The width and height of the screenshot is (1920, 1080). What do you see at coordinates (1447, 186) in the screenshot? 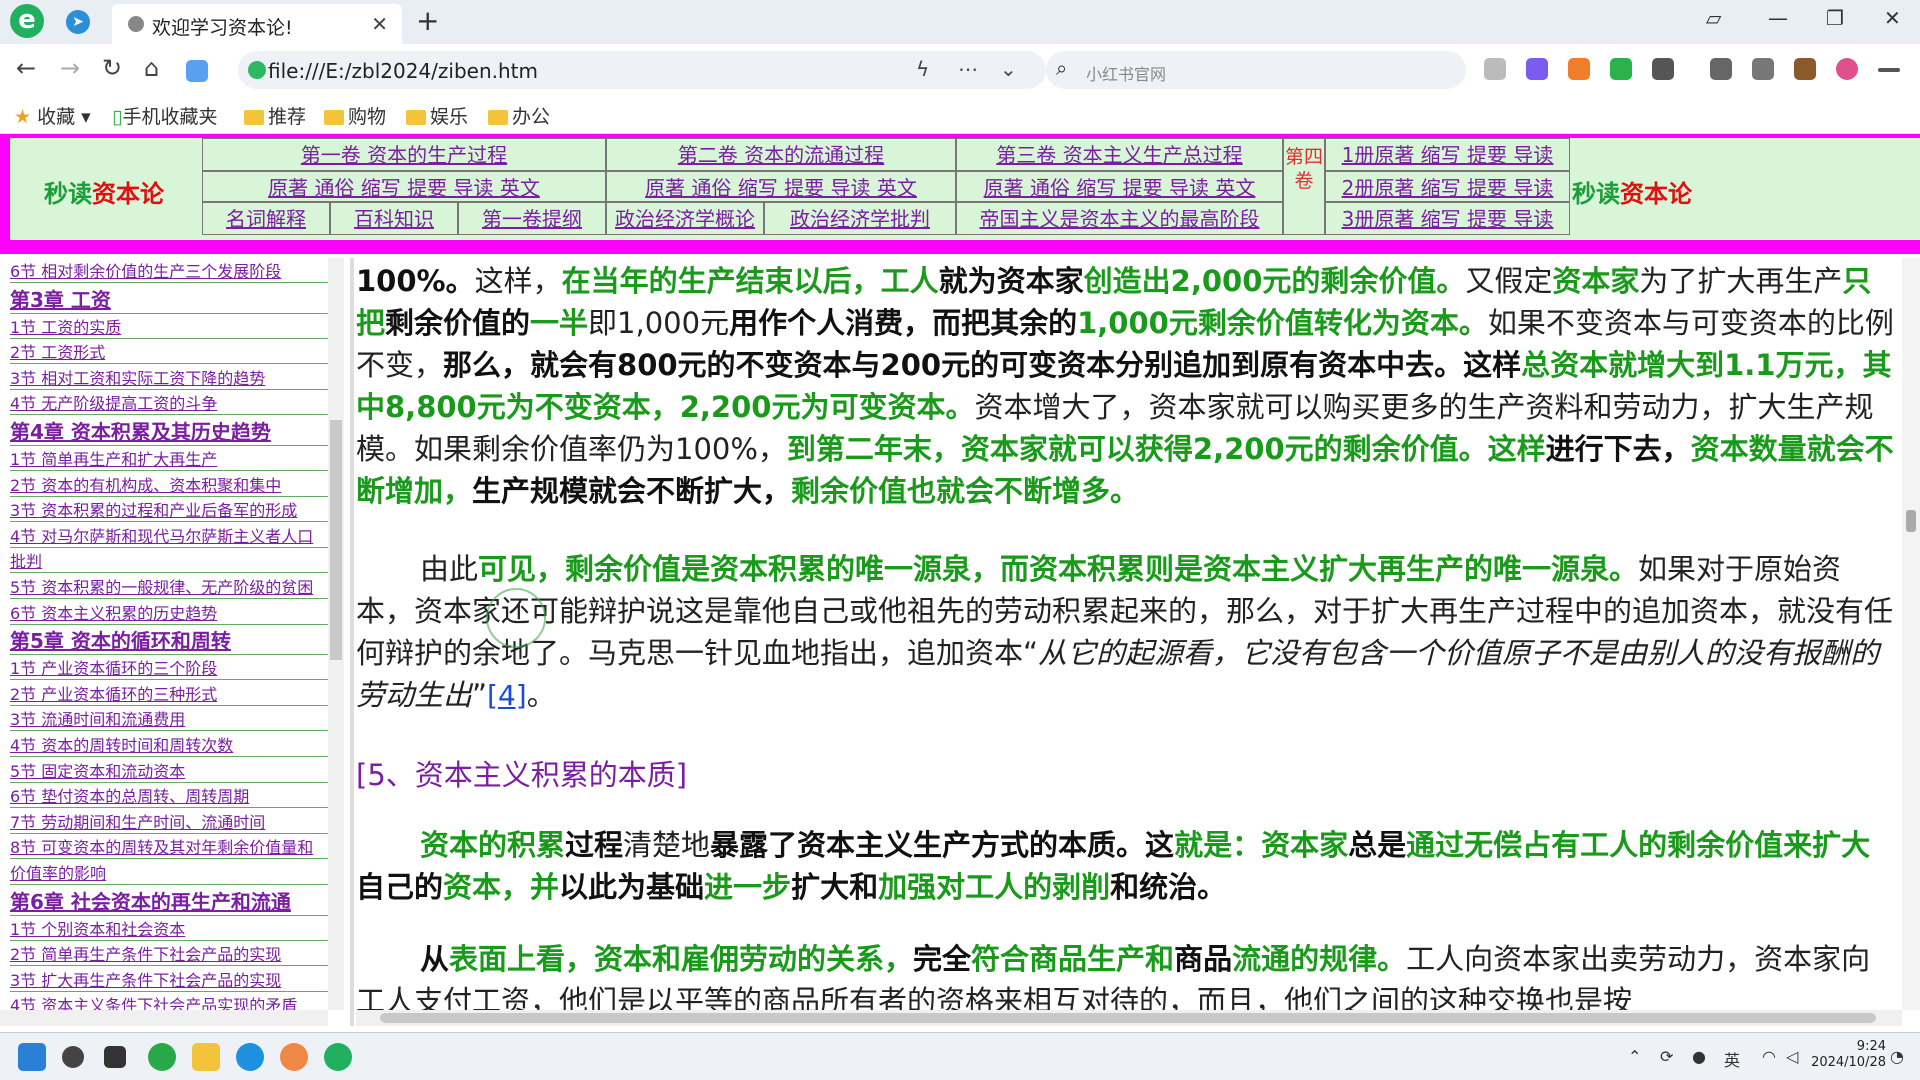
I see `link-book-2: 2册原著 缩写 提要 导读` at bounding box center [1447, 186].